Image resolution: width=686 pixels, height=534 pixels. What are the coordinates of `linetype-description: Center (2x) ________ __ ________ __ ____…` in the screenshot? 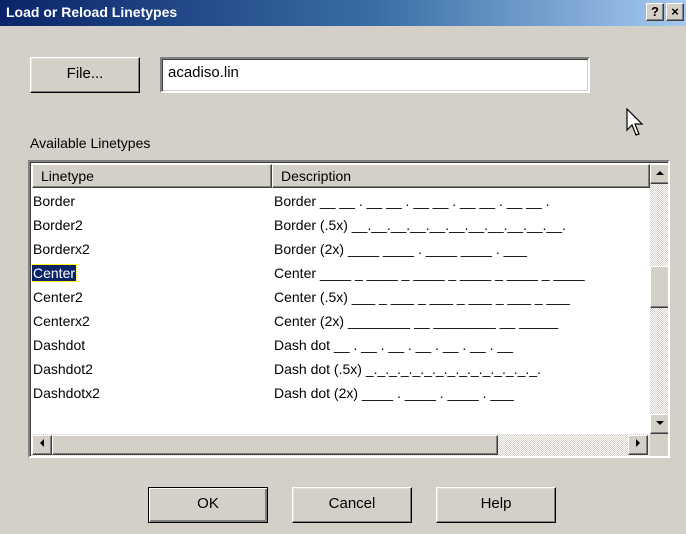 It's located at (416, 321).